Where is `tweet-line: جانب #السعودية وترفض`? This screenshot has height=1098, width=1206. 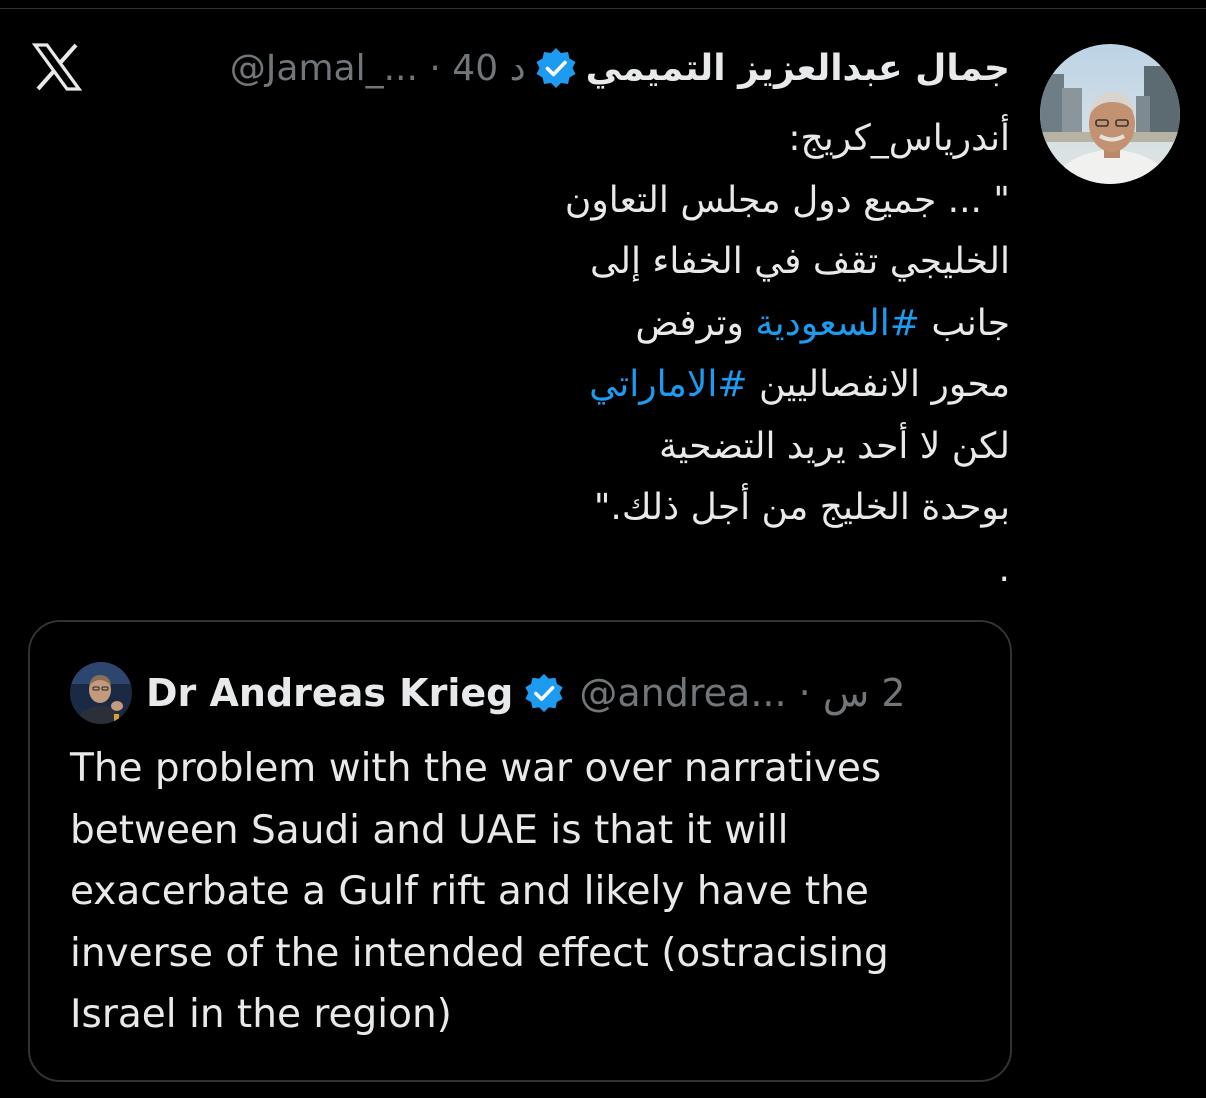
tweet-line: جانب #السعودية وترفض is located at coordinates (700, 324).